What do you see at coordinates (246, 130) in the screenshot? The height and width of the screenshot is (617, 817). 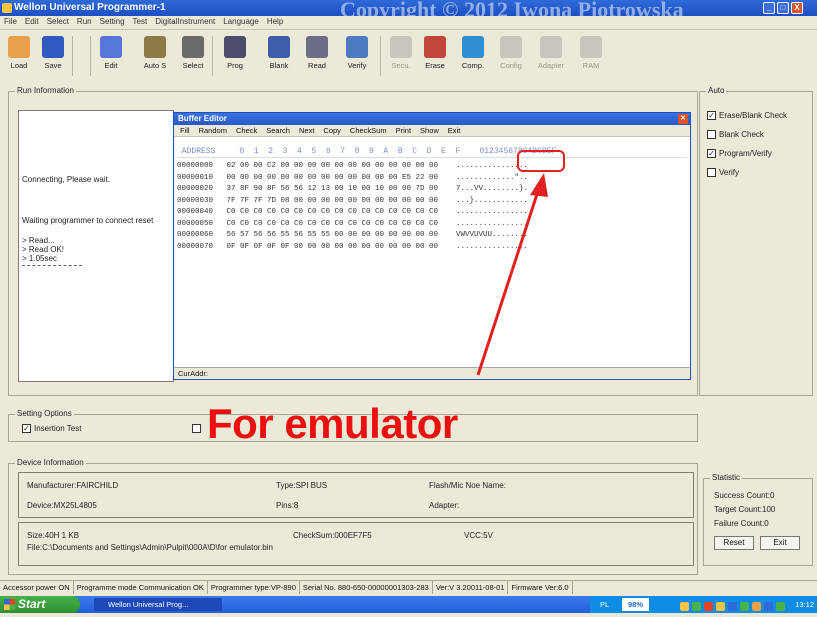 I see `buffer-menu-check: Check` at bounding box center [246, 130].